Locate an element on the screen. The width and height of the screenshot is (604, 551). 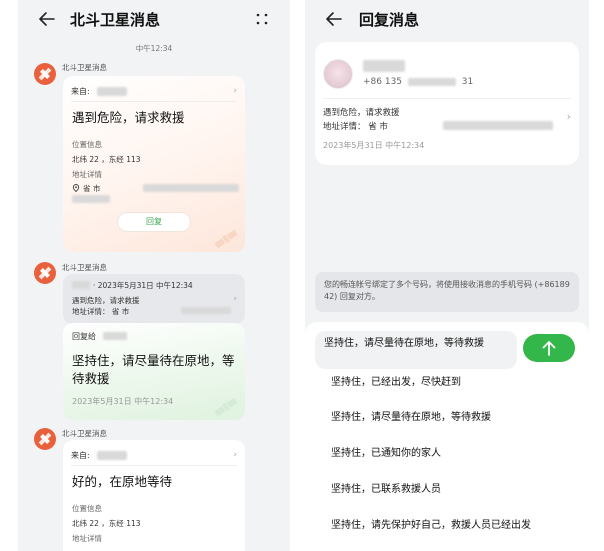
redacted-address-line2 is located at coordinates (91, 199).